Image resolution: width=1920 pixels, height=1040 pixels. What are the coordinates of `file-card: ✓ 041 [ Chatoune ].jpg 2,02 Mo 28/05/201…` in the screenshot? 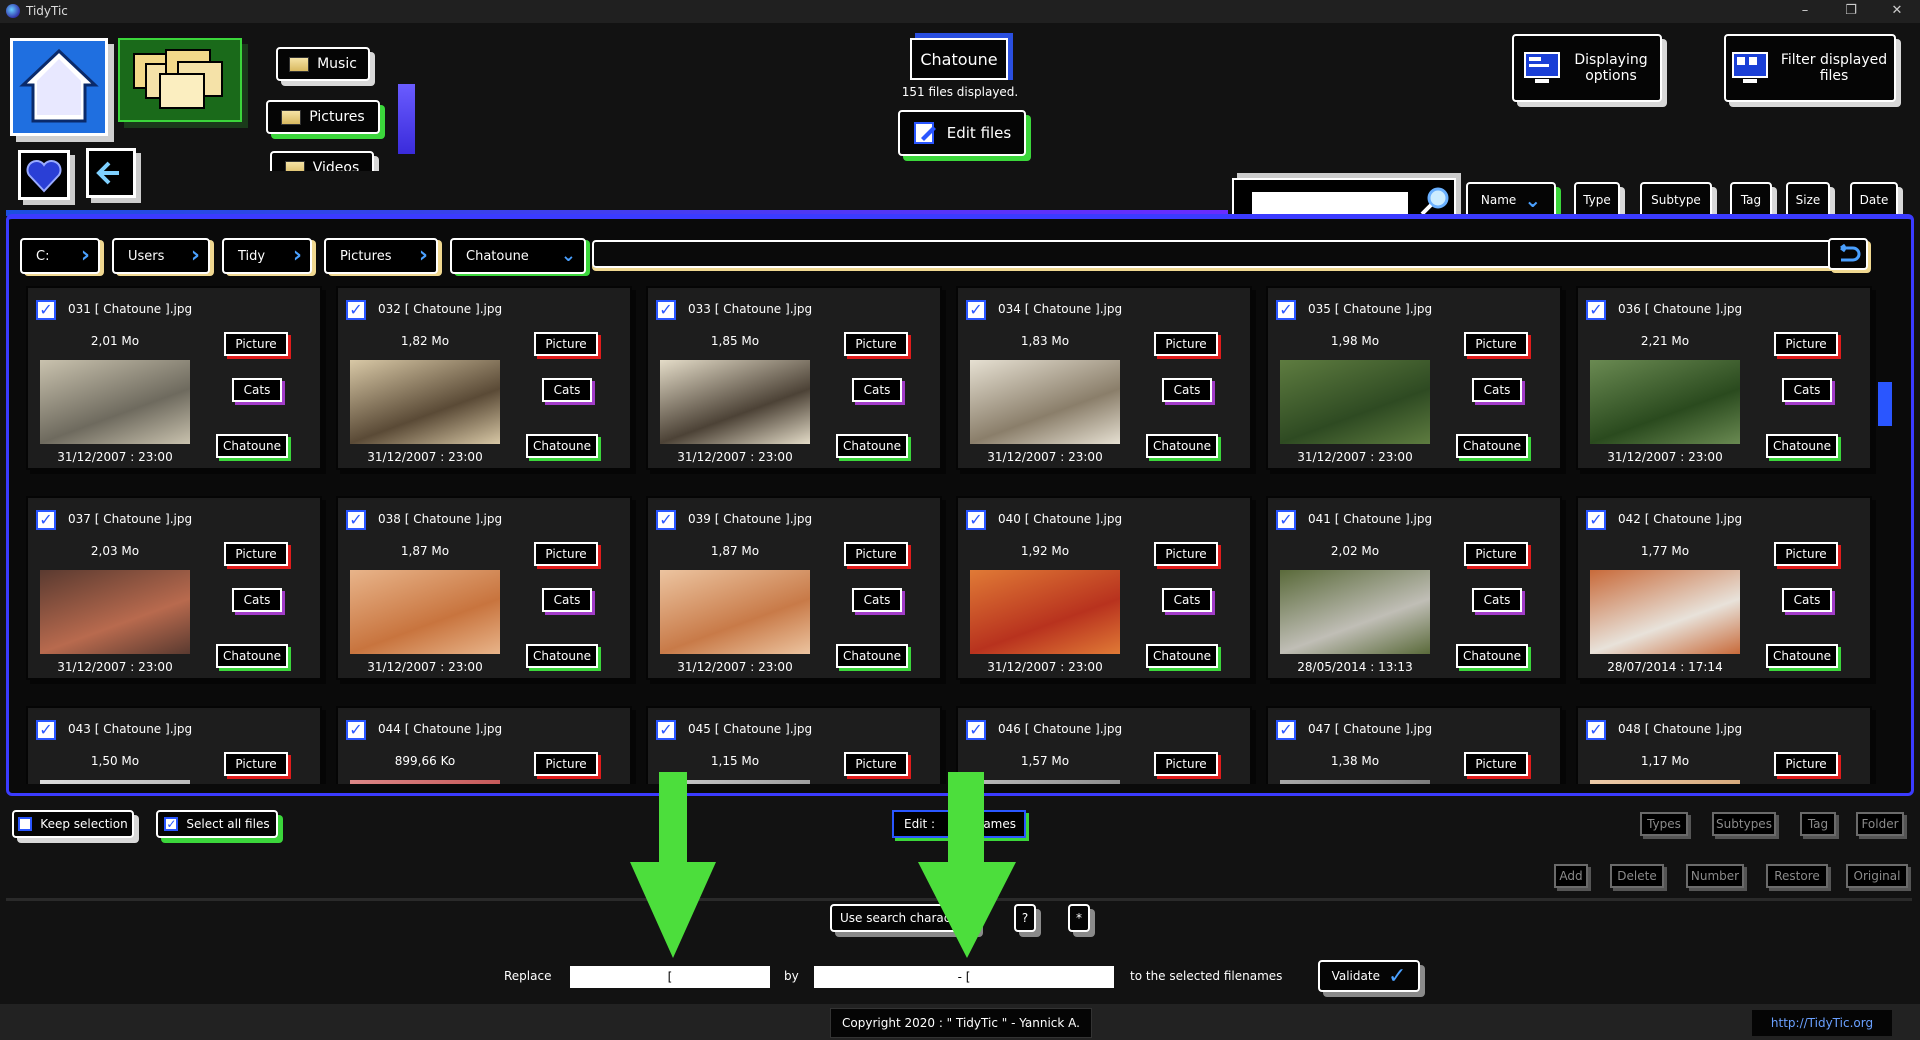 It's located at (1414, 588).